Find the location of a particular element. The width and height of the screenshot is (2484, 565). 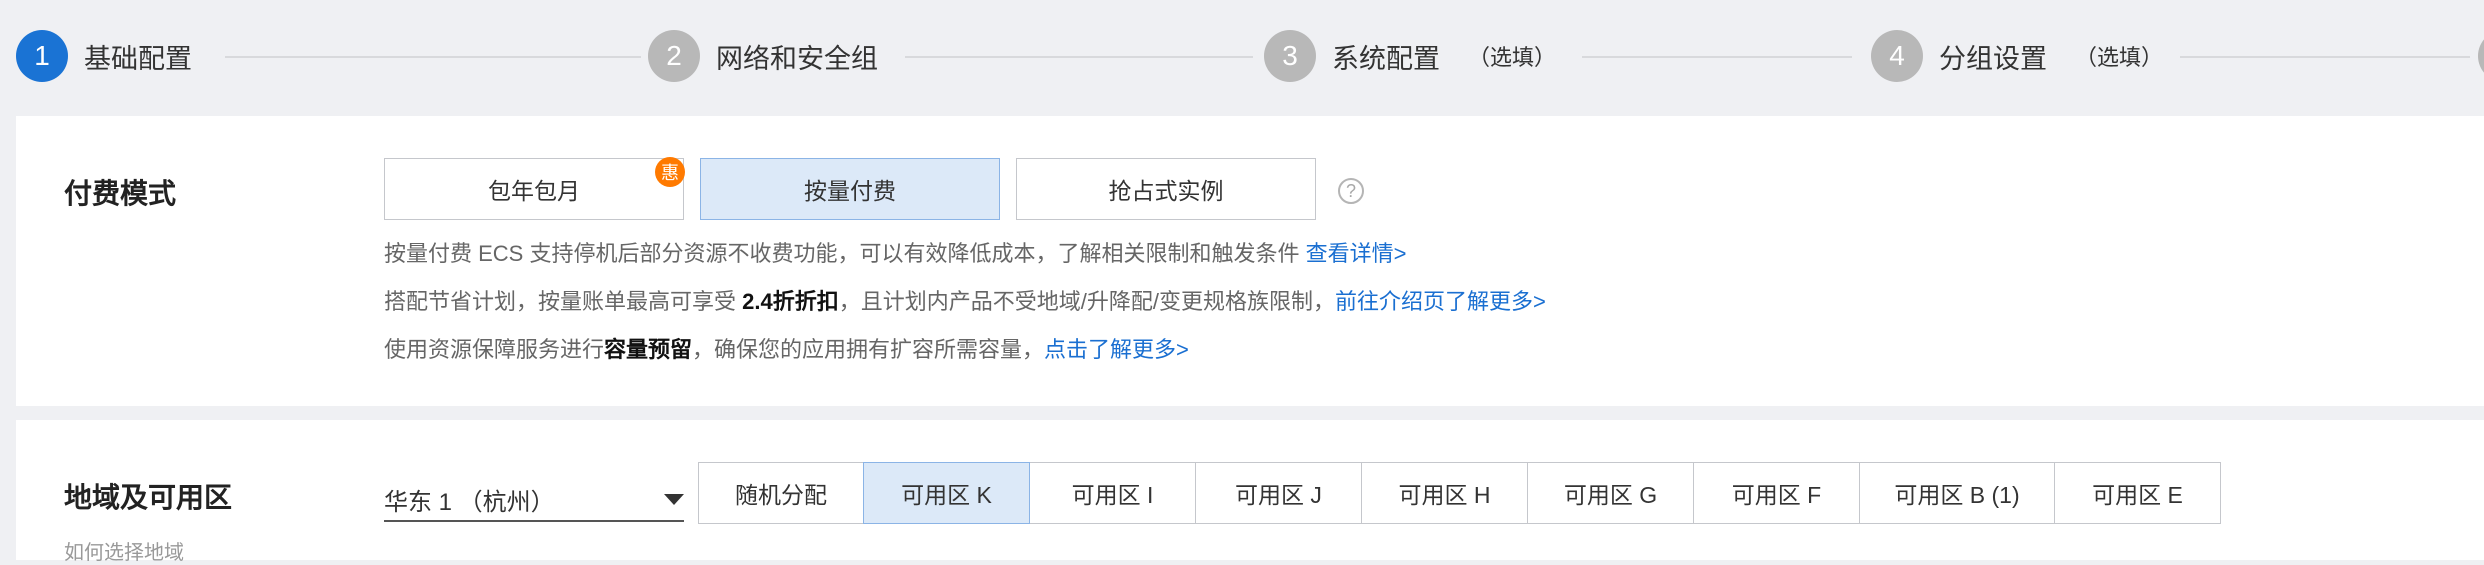

description-text: ，确保您的应用拥有扩容所需容量， is located at coordinates (868, 349).